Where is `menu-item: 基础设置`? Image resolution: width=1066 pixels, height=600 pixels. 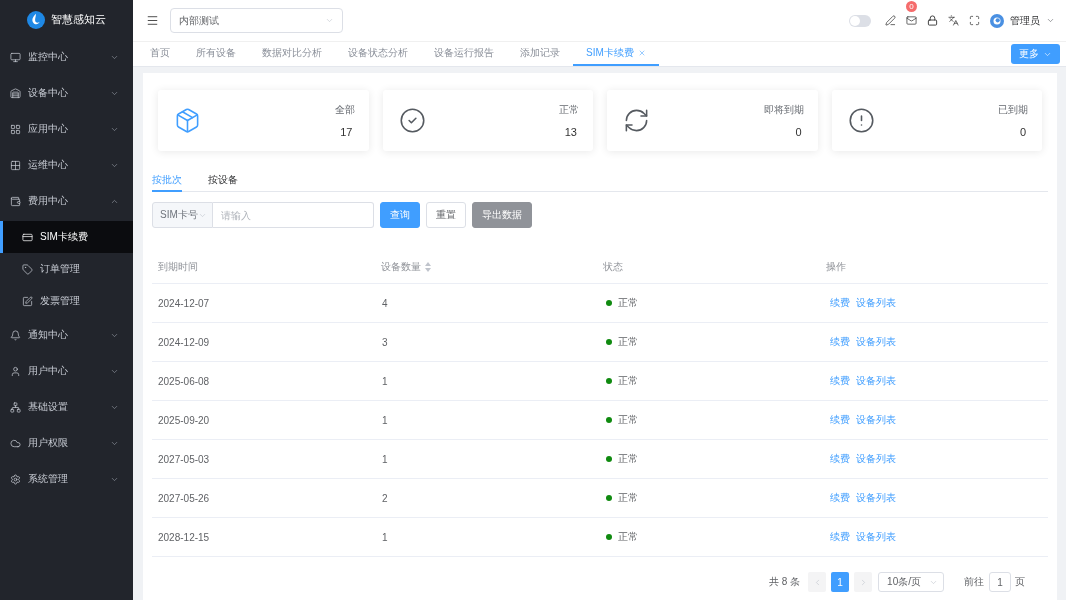 menu-item: 基础设置 is located at coordinates (66, 407).